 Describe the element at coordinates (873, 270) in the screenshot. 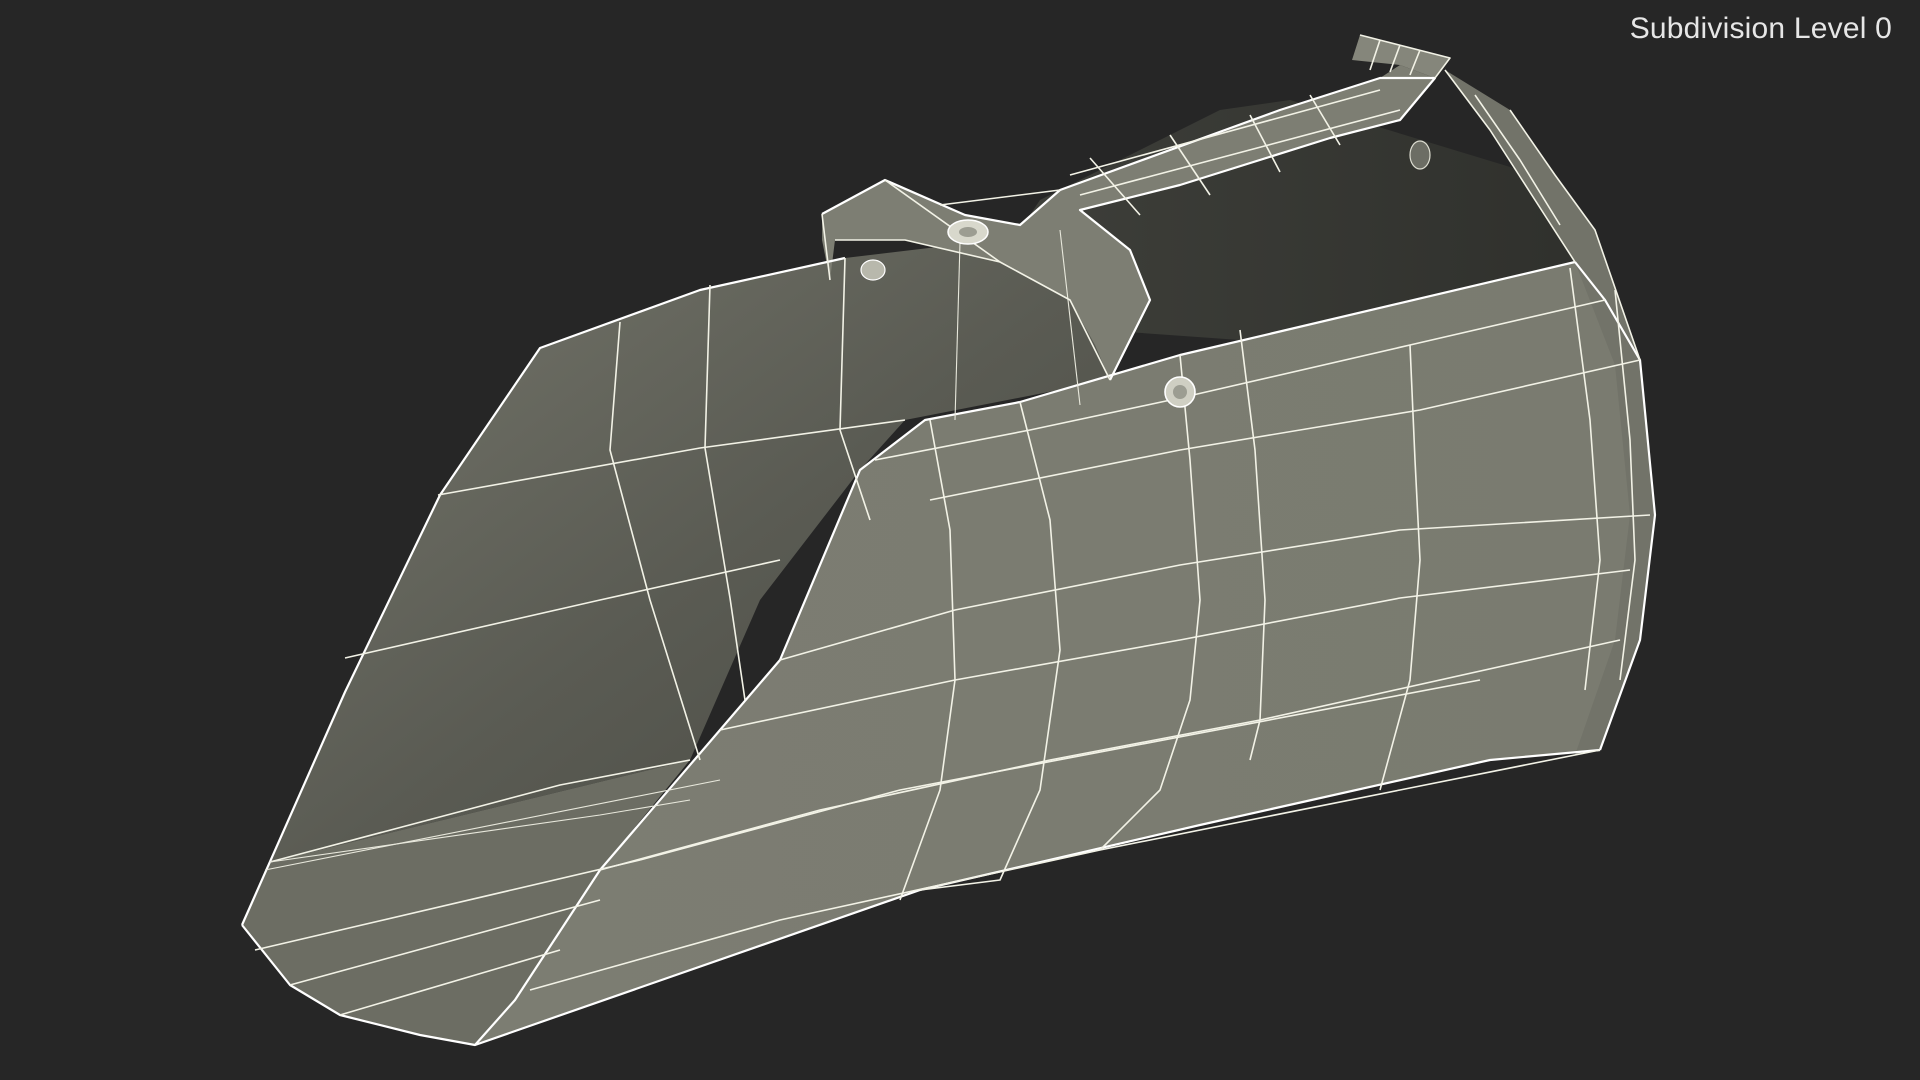

I see `rivet-left-wall` at that location.